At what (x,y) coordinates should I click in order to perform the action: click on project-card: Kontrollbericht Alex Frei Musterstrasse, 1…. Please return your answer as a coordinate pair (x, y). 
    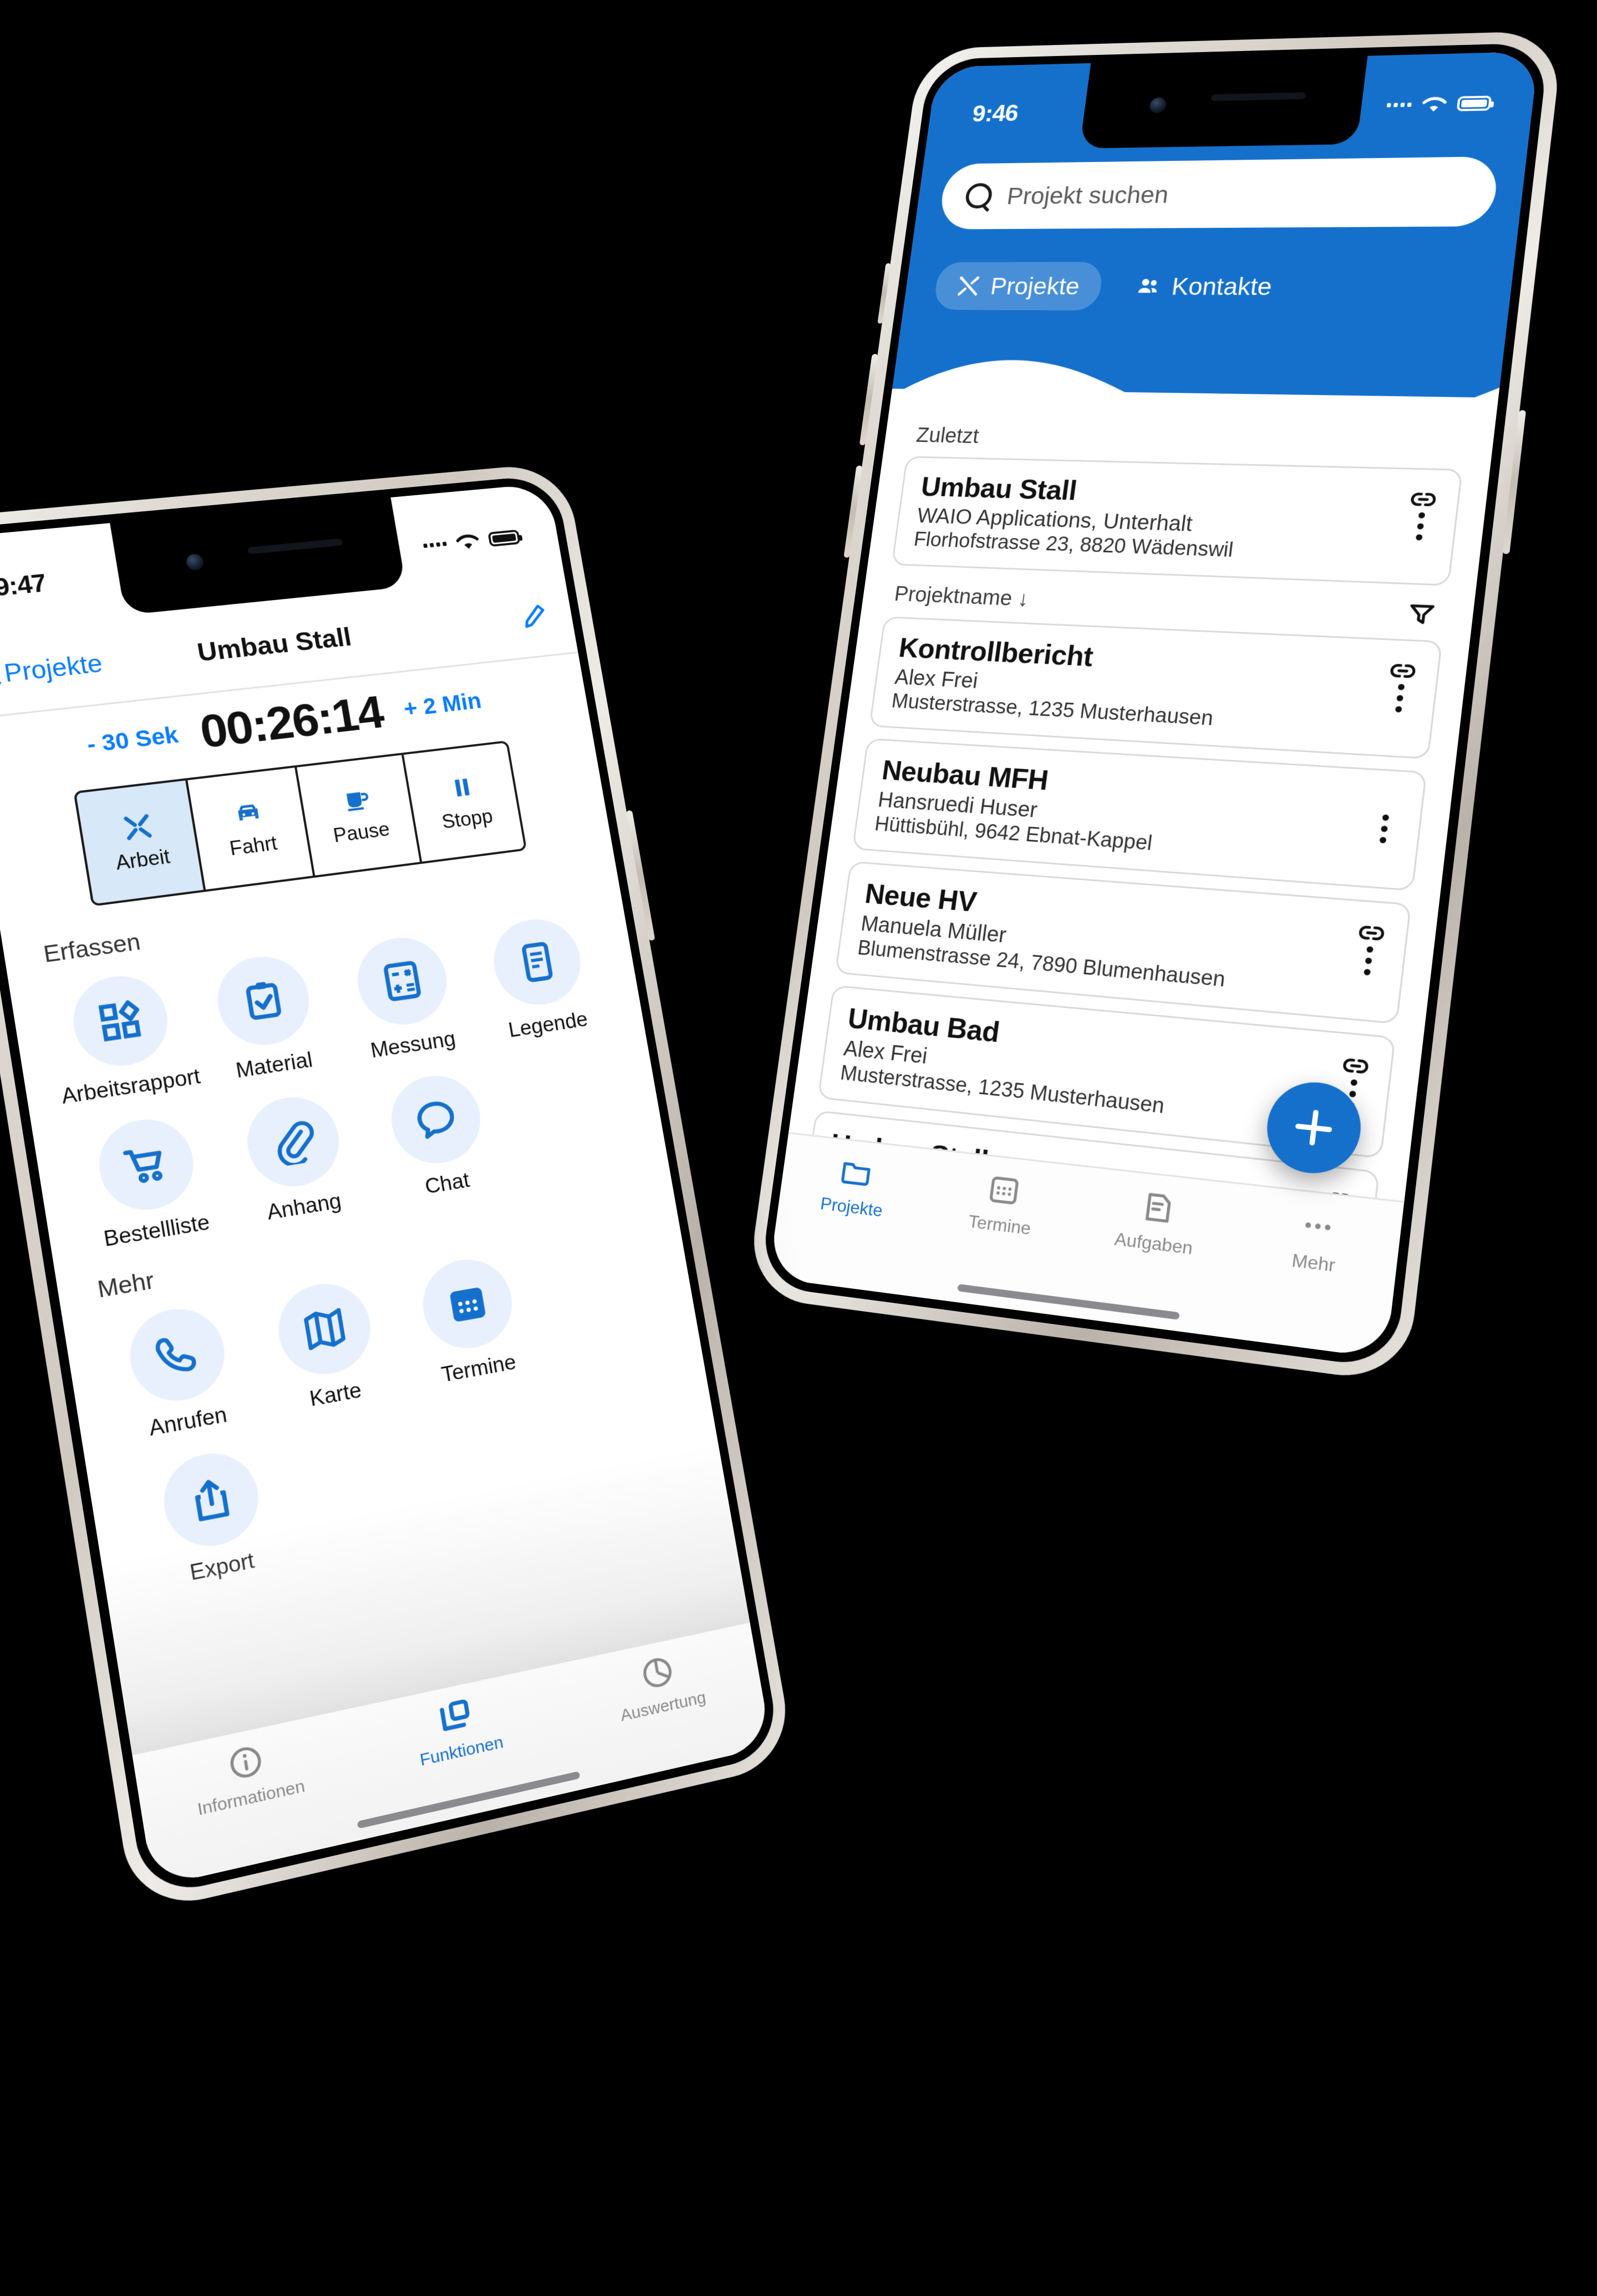
    Looking at the image, I should click on (1156, 688).